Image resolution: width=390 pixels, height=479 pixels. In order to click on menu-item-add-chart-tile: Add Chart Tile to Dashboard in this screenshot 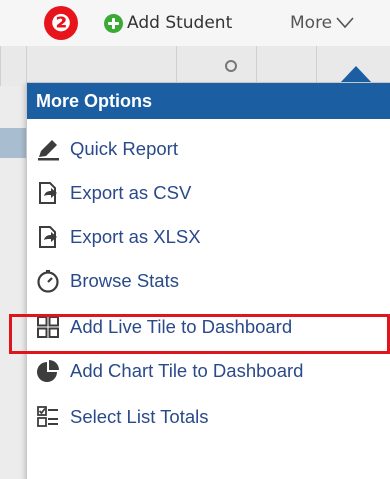, I will do `click(208, 371)`.